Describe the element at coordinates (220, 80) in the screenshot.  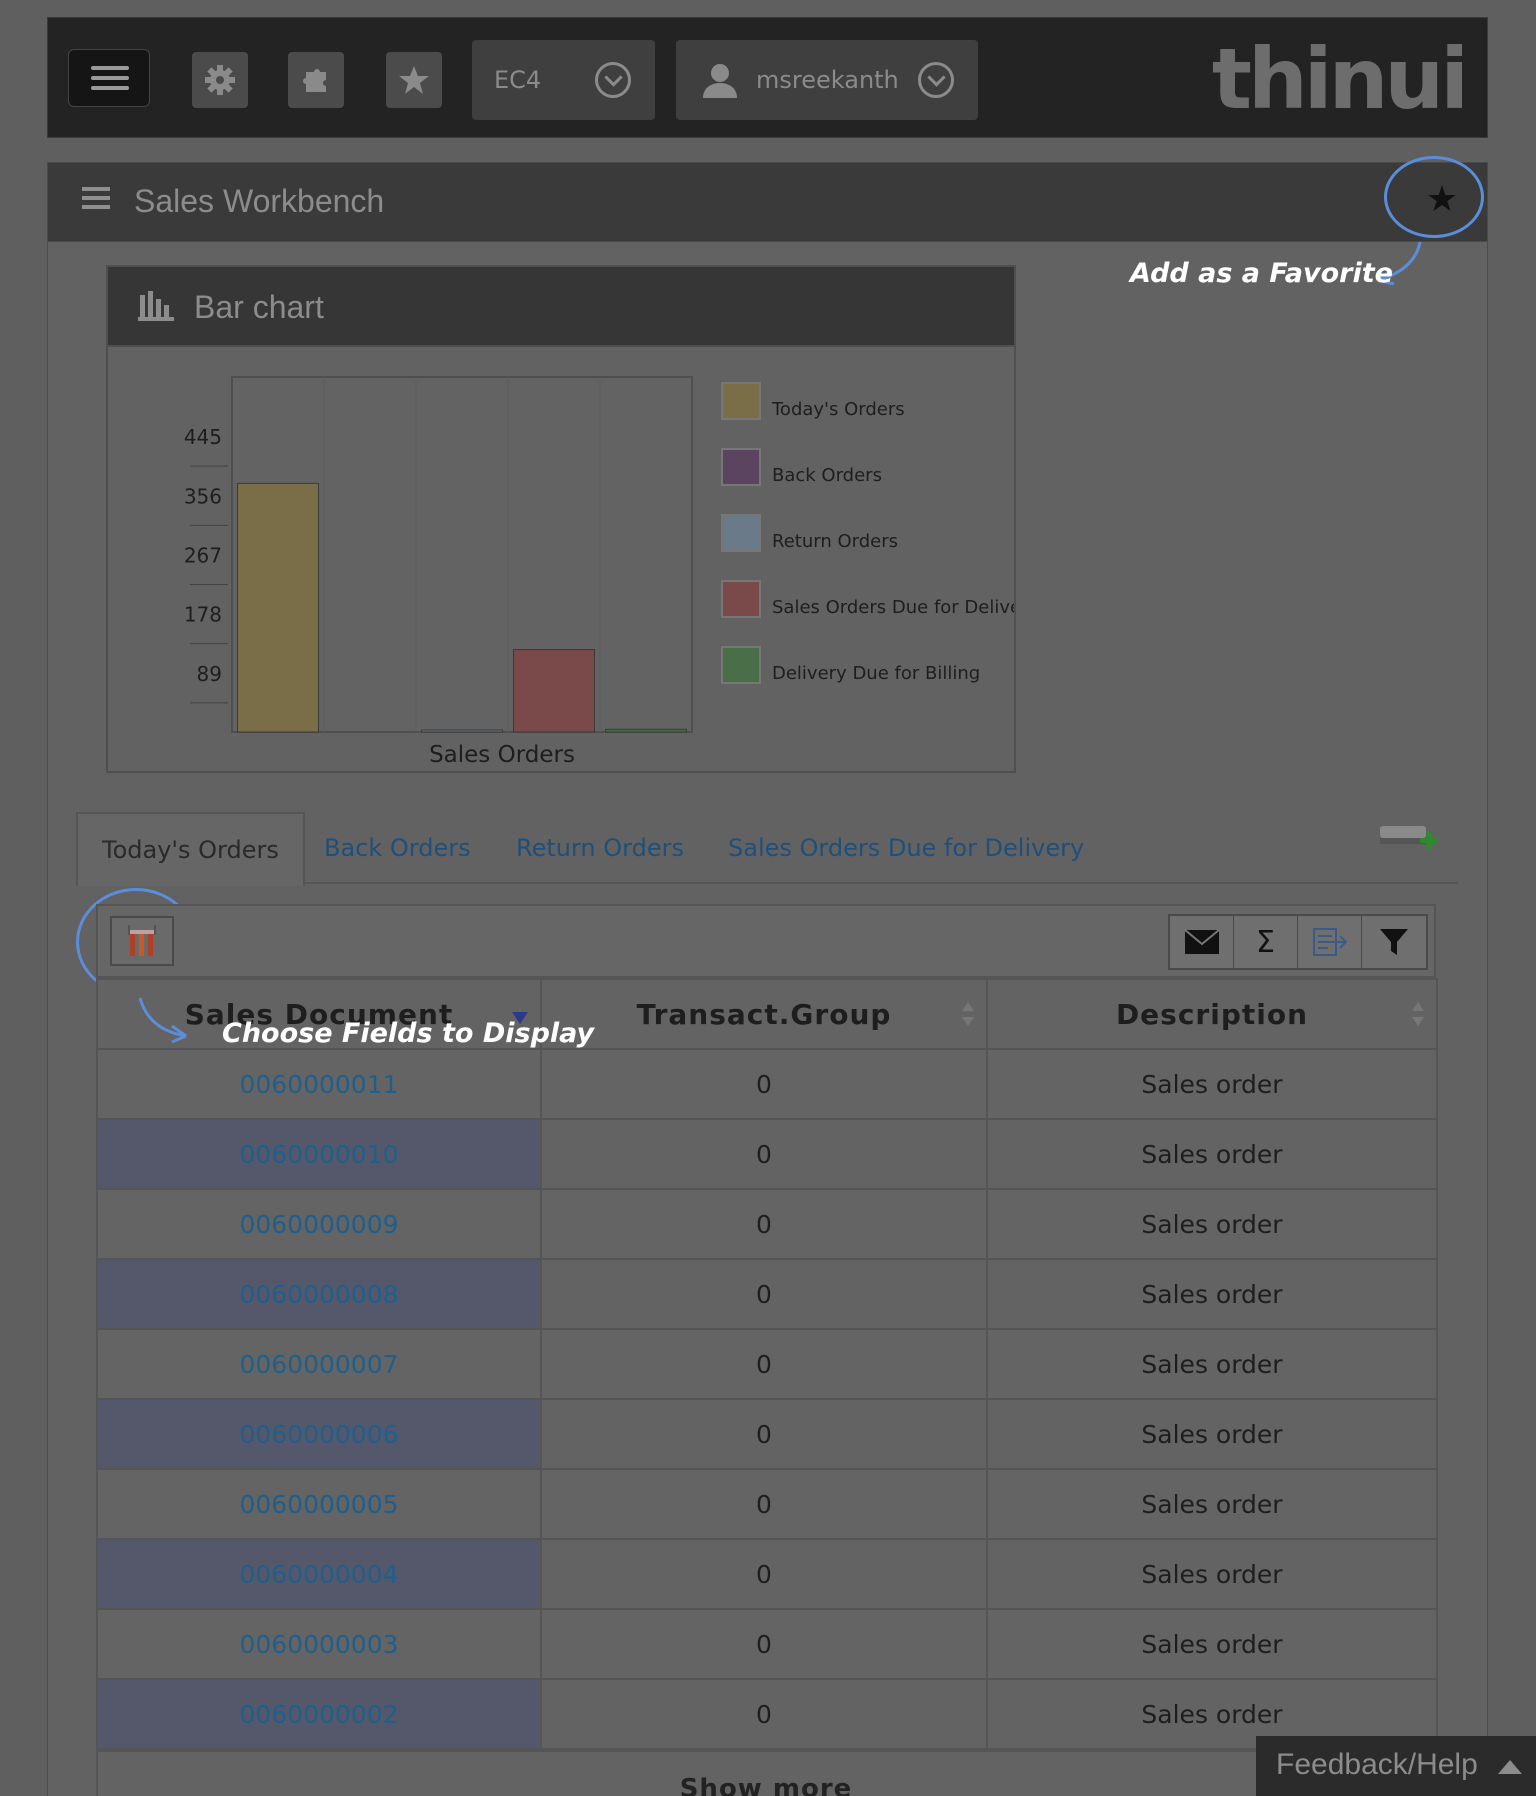
I see `settings-button` at that location.